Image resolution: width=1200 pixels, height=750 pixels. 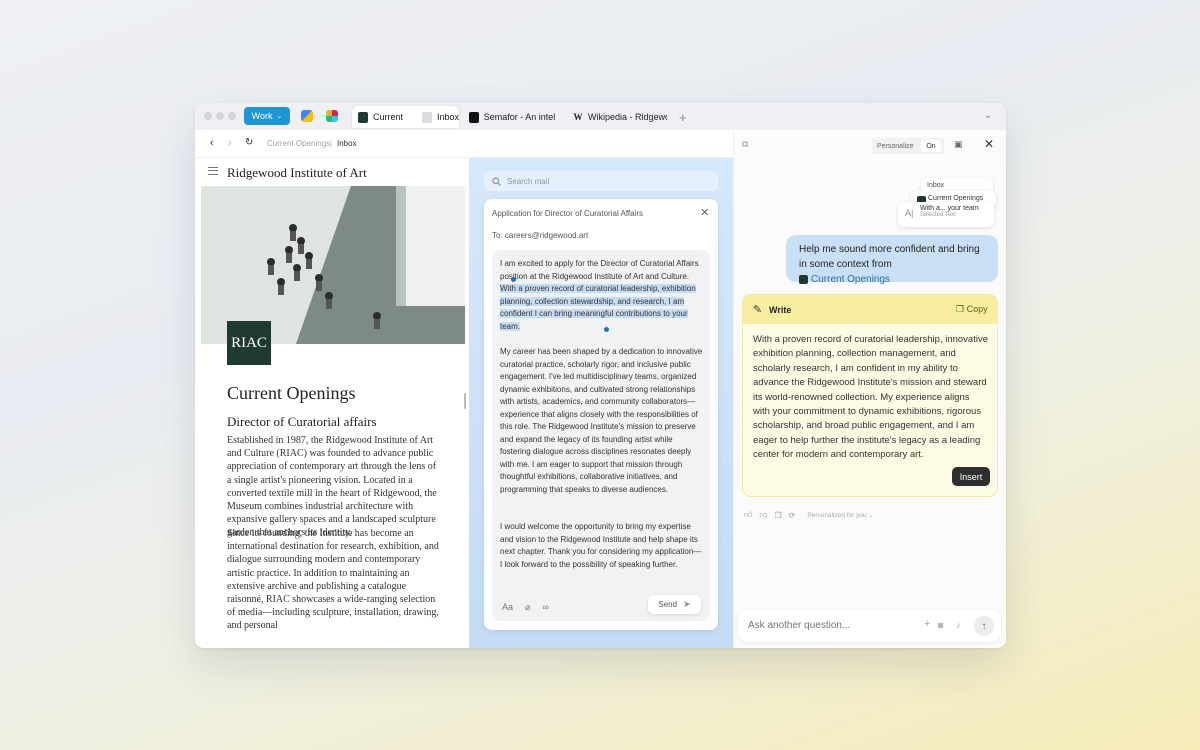 What do you see at coordinates (601, 181) in the screenshot?
I see `search-mail-field: Search mail` at bounding box center [601, 181].